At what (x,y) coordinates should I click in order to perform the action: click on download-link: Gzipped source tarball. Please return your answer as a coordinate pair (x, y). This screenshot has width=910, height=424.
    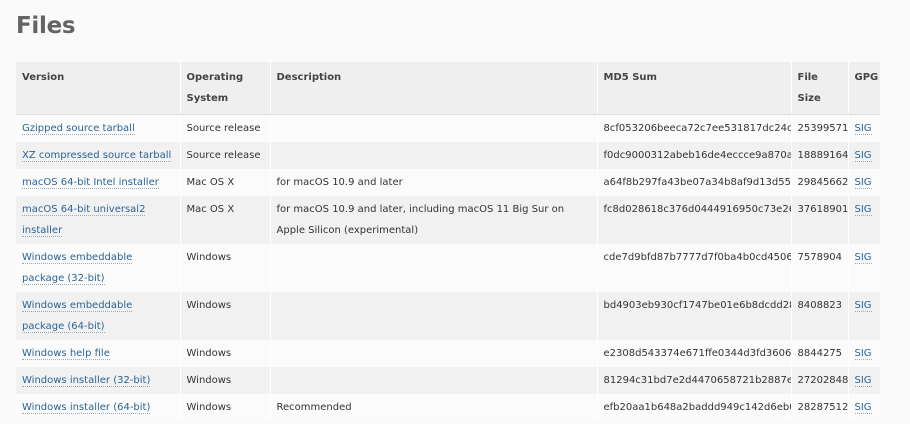
    Looking at the image, I should click on (78, 129).